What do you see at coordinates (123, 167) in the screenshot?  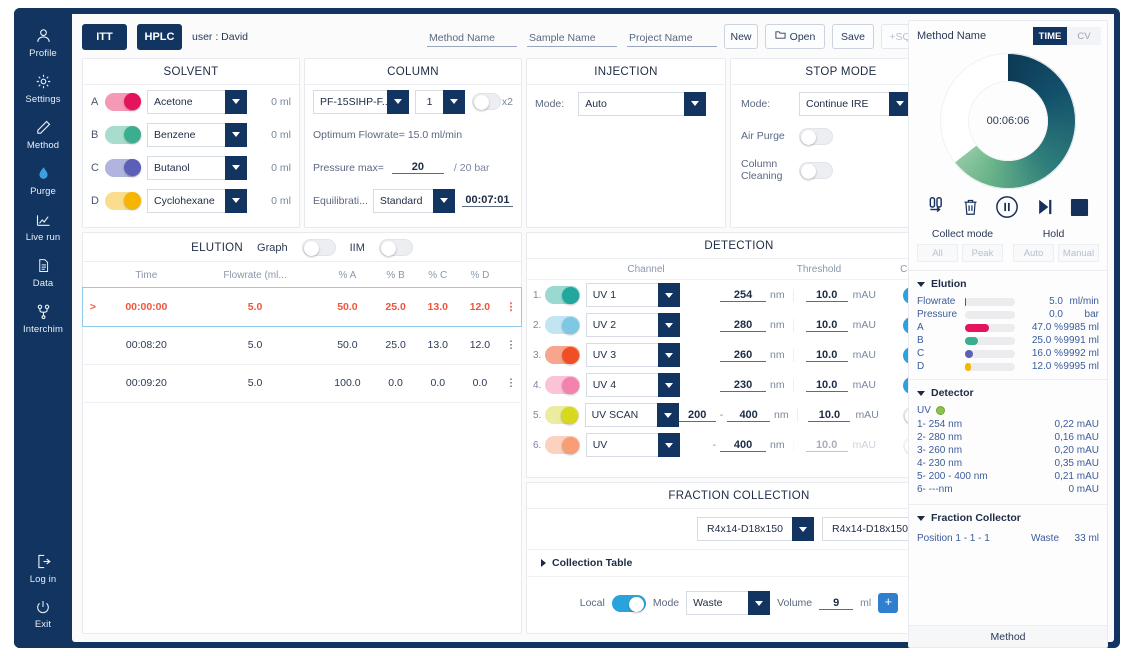 I see `solvent-toggle-c` at bounding box center [123, 167].